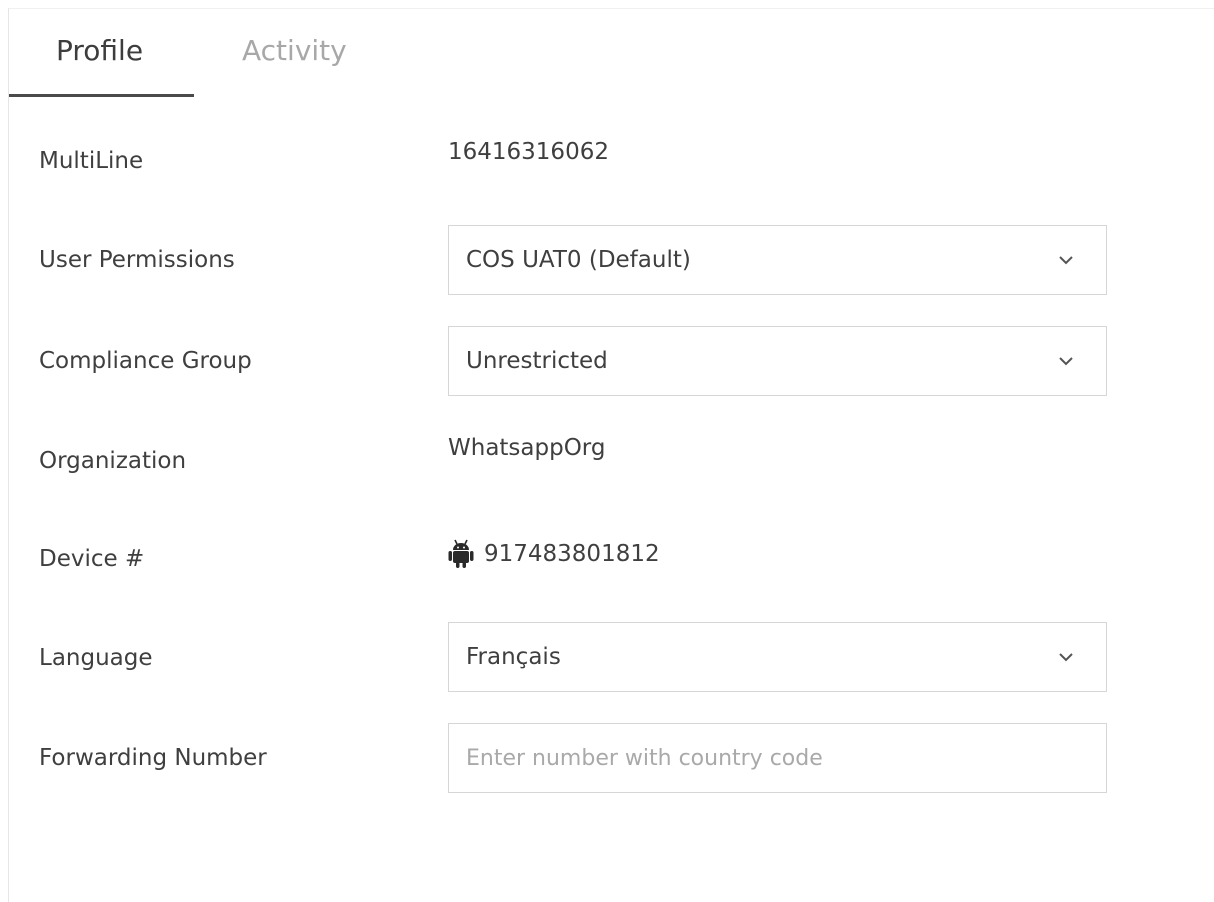  Describe the element at coordinates (137, 260) in the screenshot. I see `user-permissions-label: User Permissions` at that location.